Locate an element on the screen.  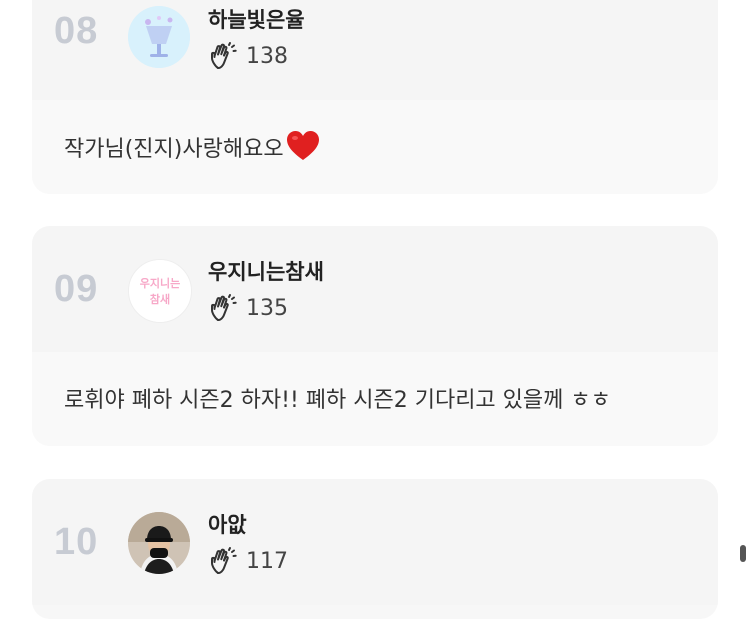
comment-text: 로휘야 폐하 시즌2 하자!! 폐하 시즌2 기다리고 있을께 ㅎㅎ is located at coordinates (337, 400).